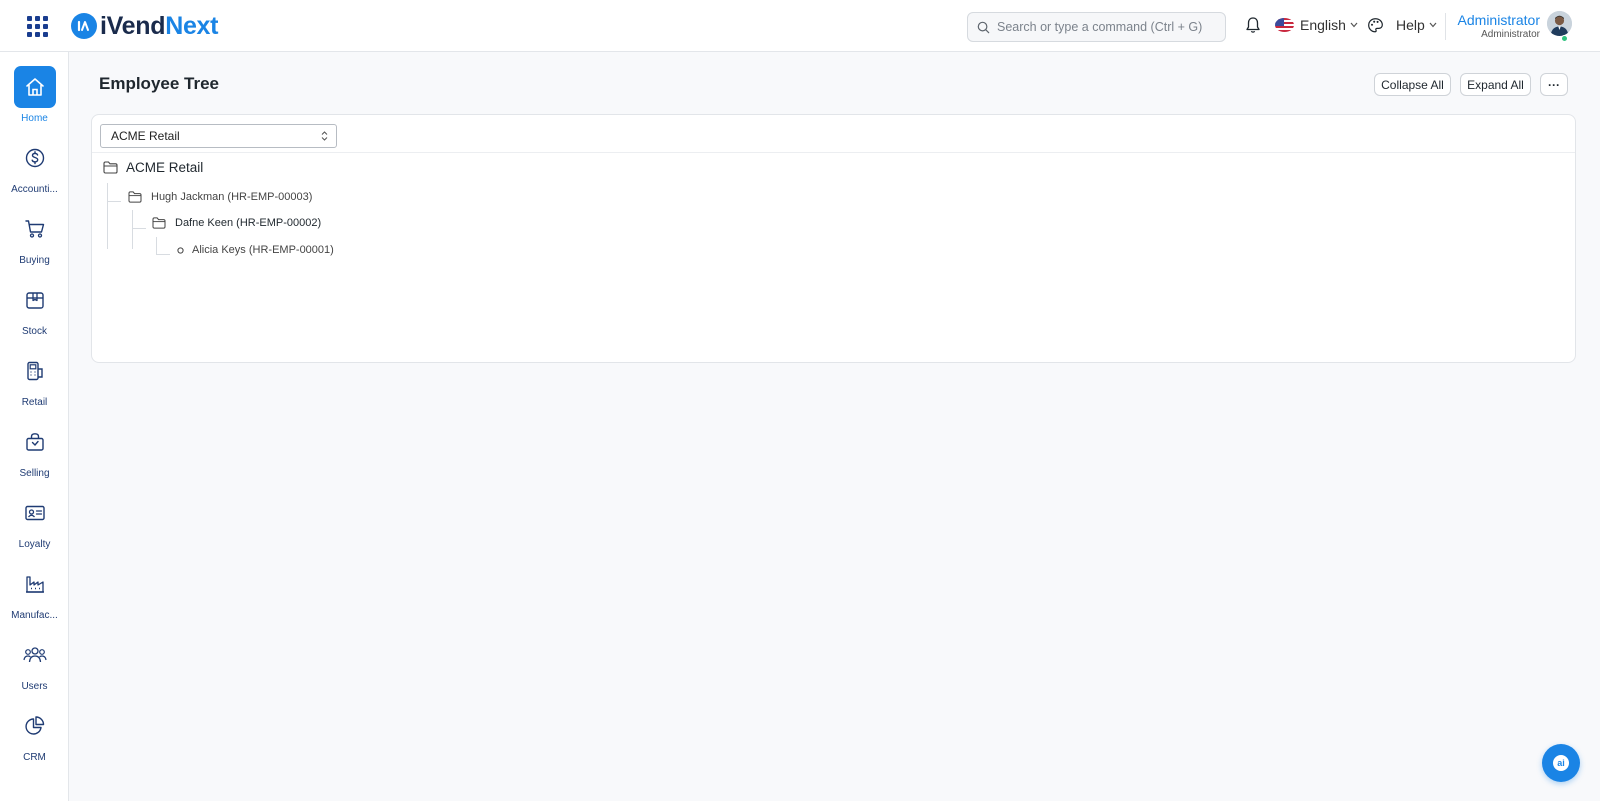 The height and width of the screenshot is (801, 1600). What do you see at coordinates (35, 584) in the screenshot?
I see `factory-icon` at bounding box center [35, 584].